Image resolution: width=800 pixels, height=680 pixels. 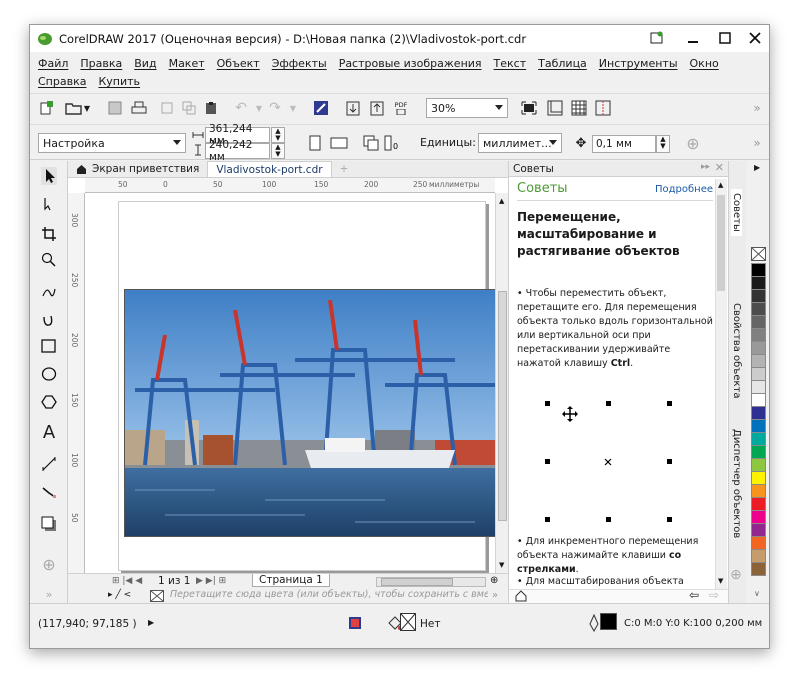 I want to click on horizontal-scrollbar, so click(x=431, y=582).